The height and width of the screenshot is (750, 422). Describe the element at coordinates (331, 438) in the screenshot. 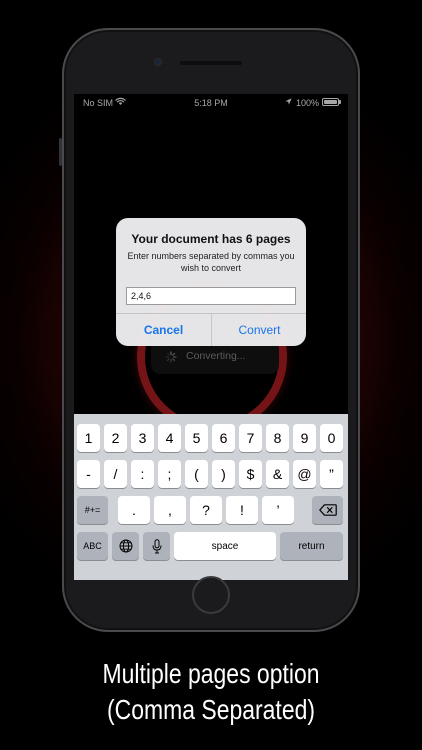

I see `key-0: 0` at that location.